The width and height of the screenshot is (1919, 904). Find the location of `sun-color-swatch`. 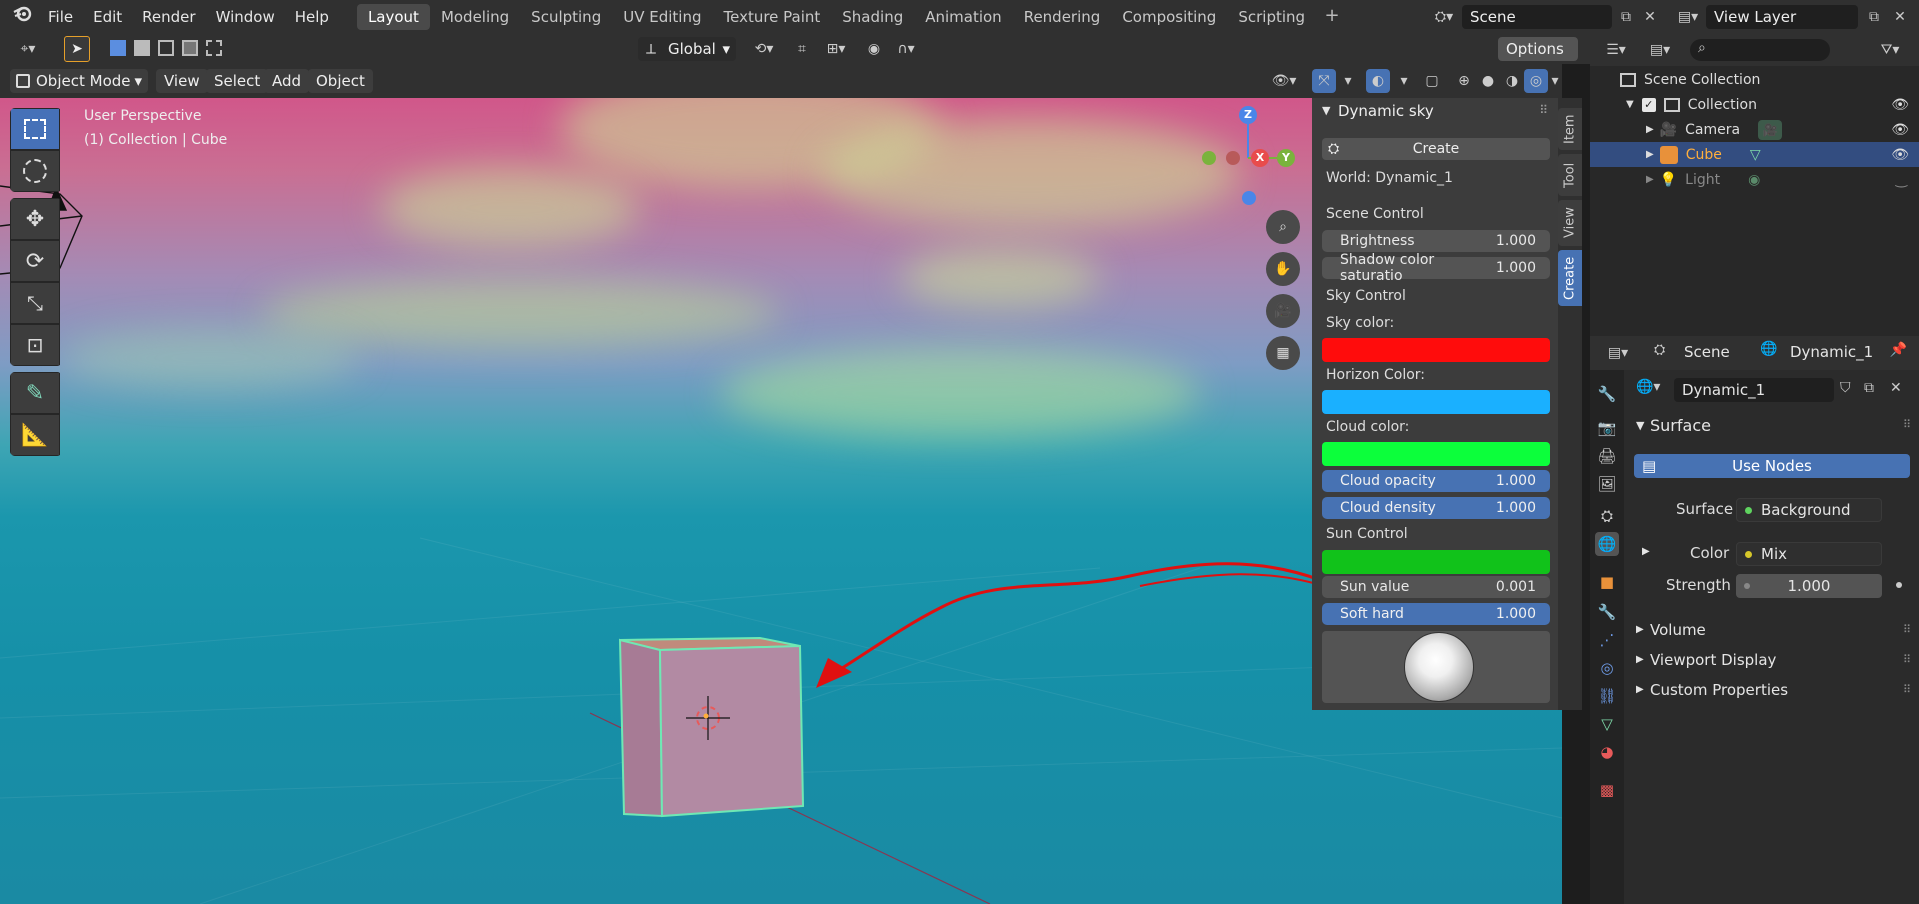

sun-color-swatch is located at coordinates (1436, 562).